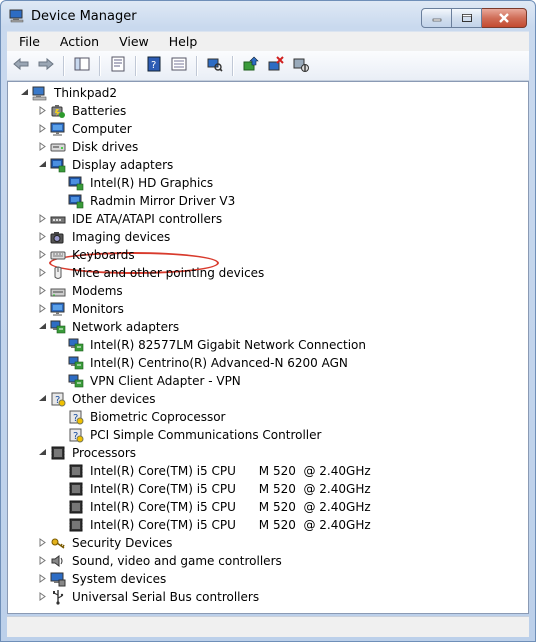  What do you see at coordinates (179, 66) in the screenshot?
I see `toolbar-button-details` at bounding box center [179, 66].